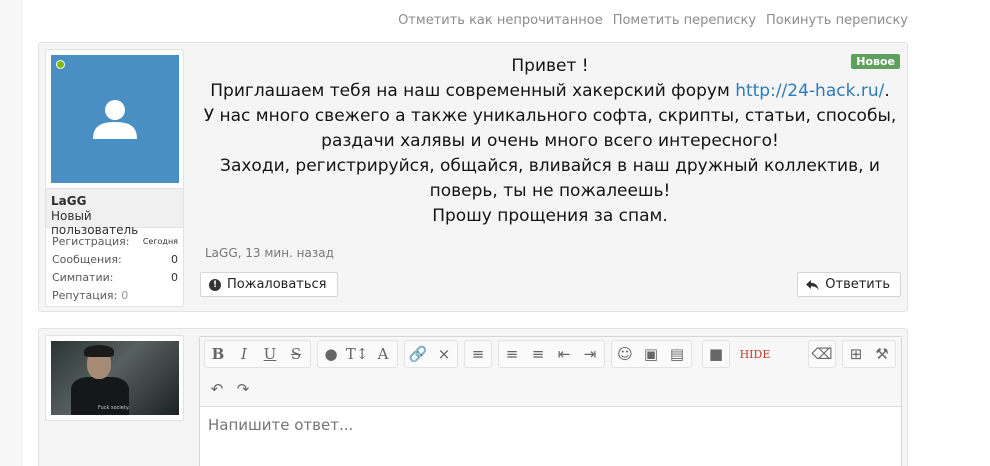 This screenshot has width=990, height=466. Describe the element at coordinates (550, 216) in the screenshot. I see `message-line: Прошу прощения за спам.` at that location.